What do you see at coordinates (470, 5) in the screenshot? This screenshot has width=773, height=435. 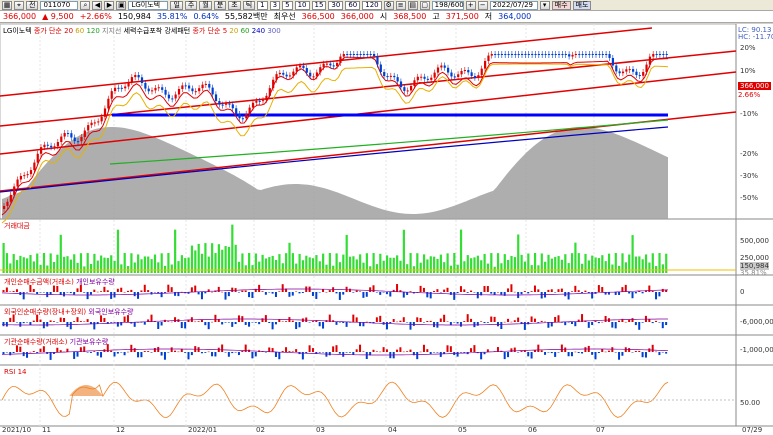 I see `zoom-in-icon: +` at bounding box center [470, 5].